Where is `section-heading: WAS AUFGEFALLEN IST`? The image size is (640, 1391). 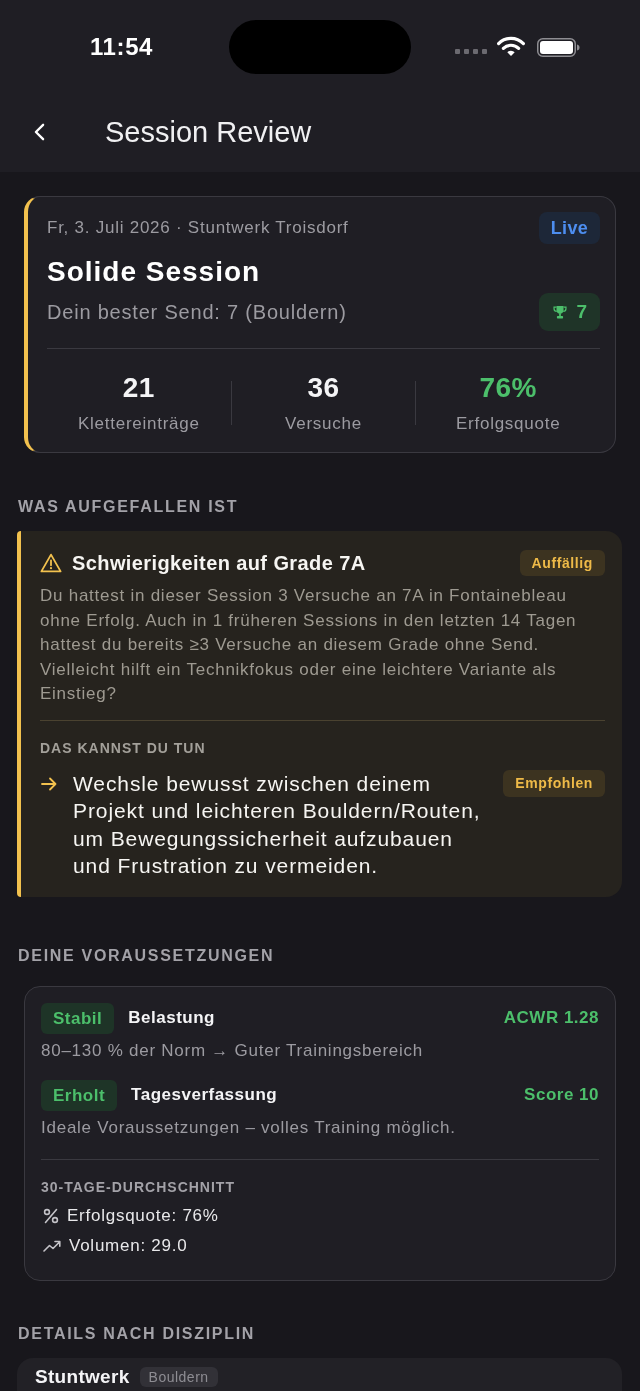 section-heading: WAS AUFGEFALLEN IST is located at coordinates (128, 507).